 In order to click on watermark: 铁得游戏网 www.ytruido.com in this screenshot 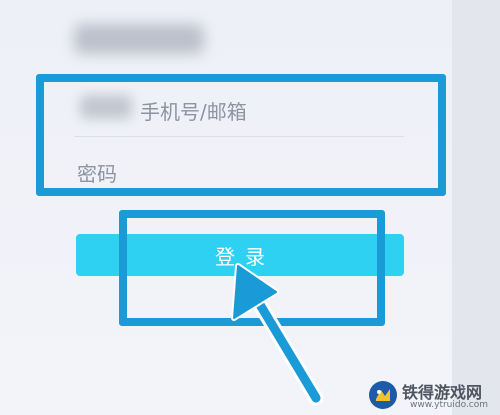, I will do `click(434, 396)`.